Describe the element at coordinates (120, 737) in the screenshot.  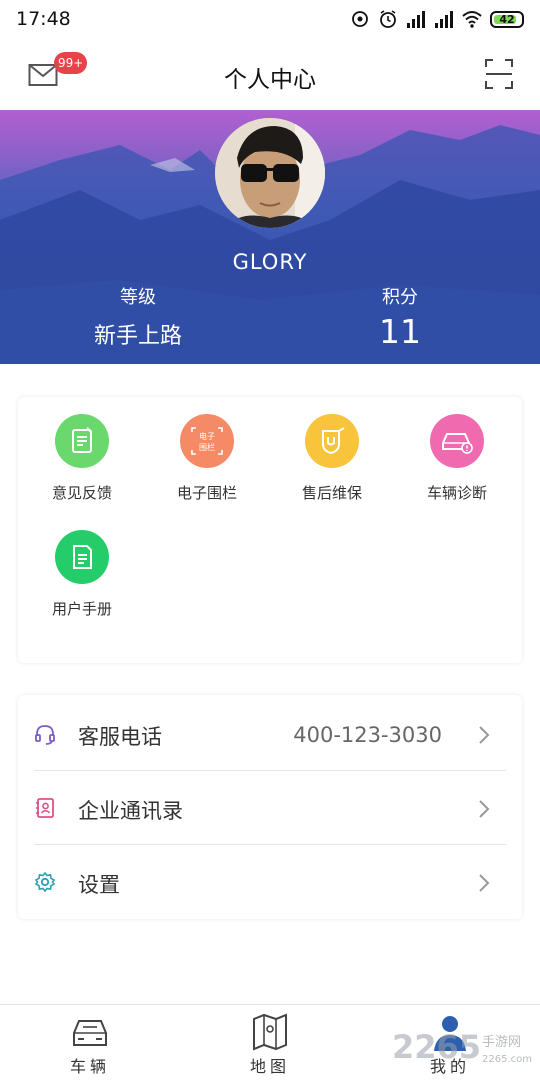
I see `customer-service-label: 客服电话` at that location.